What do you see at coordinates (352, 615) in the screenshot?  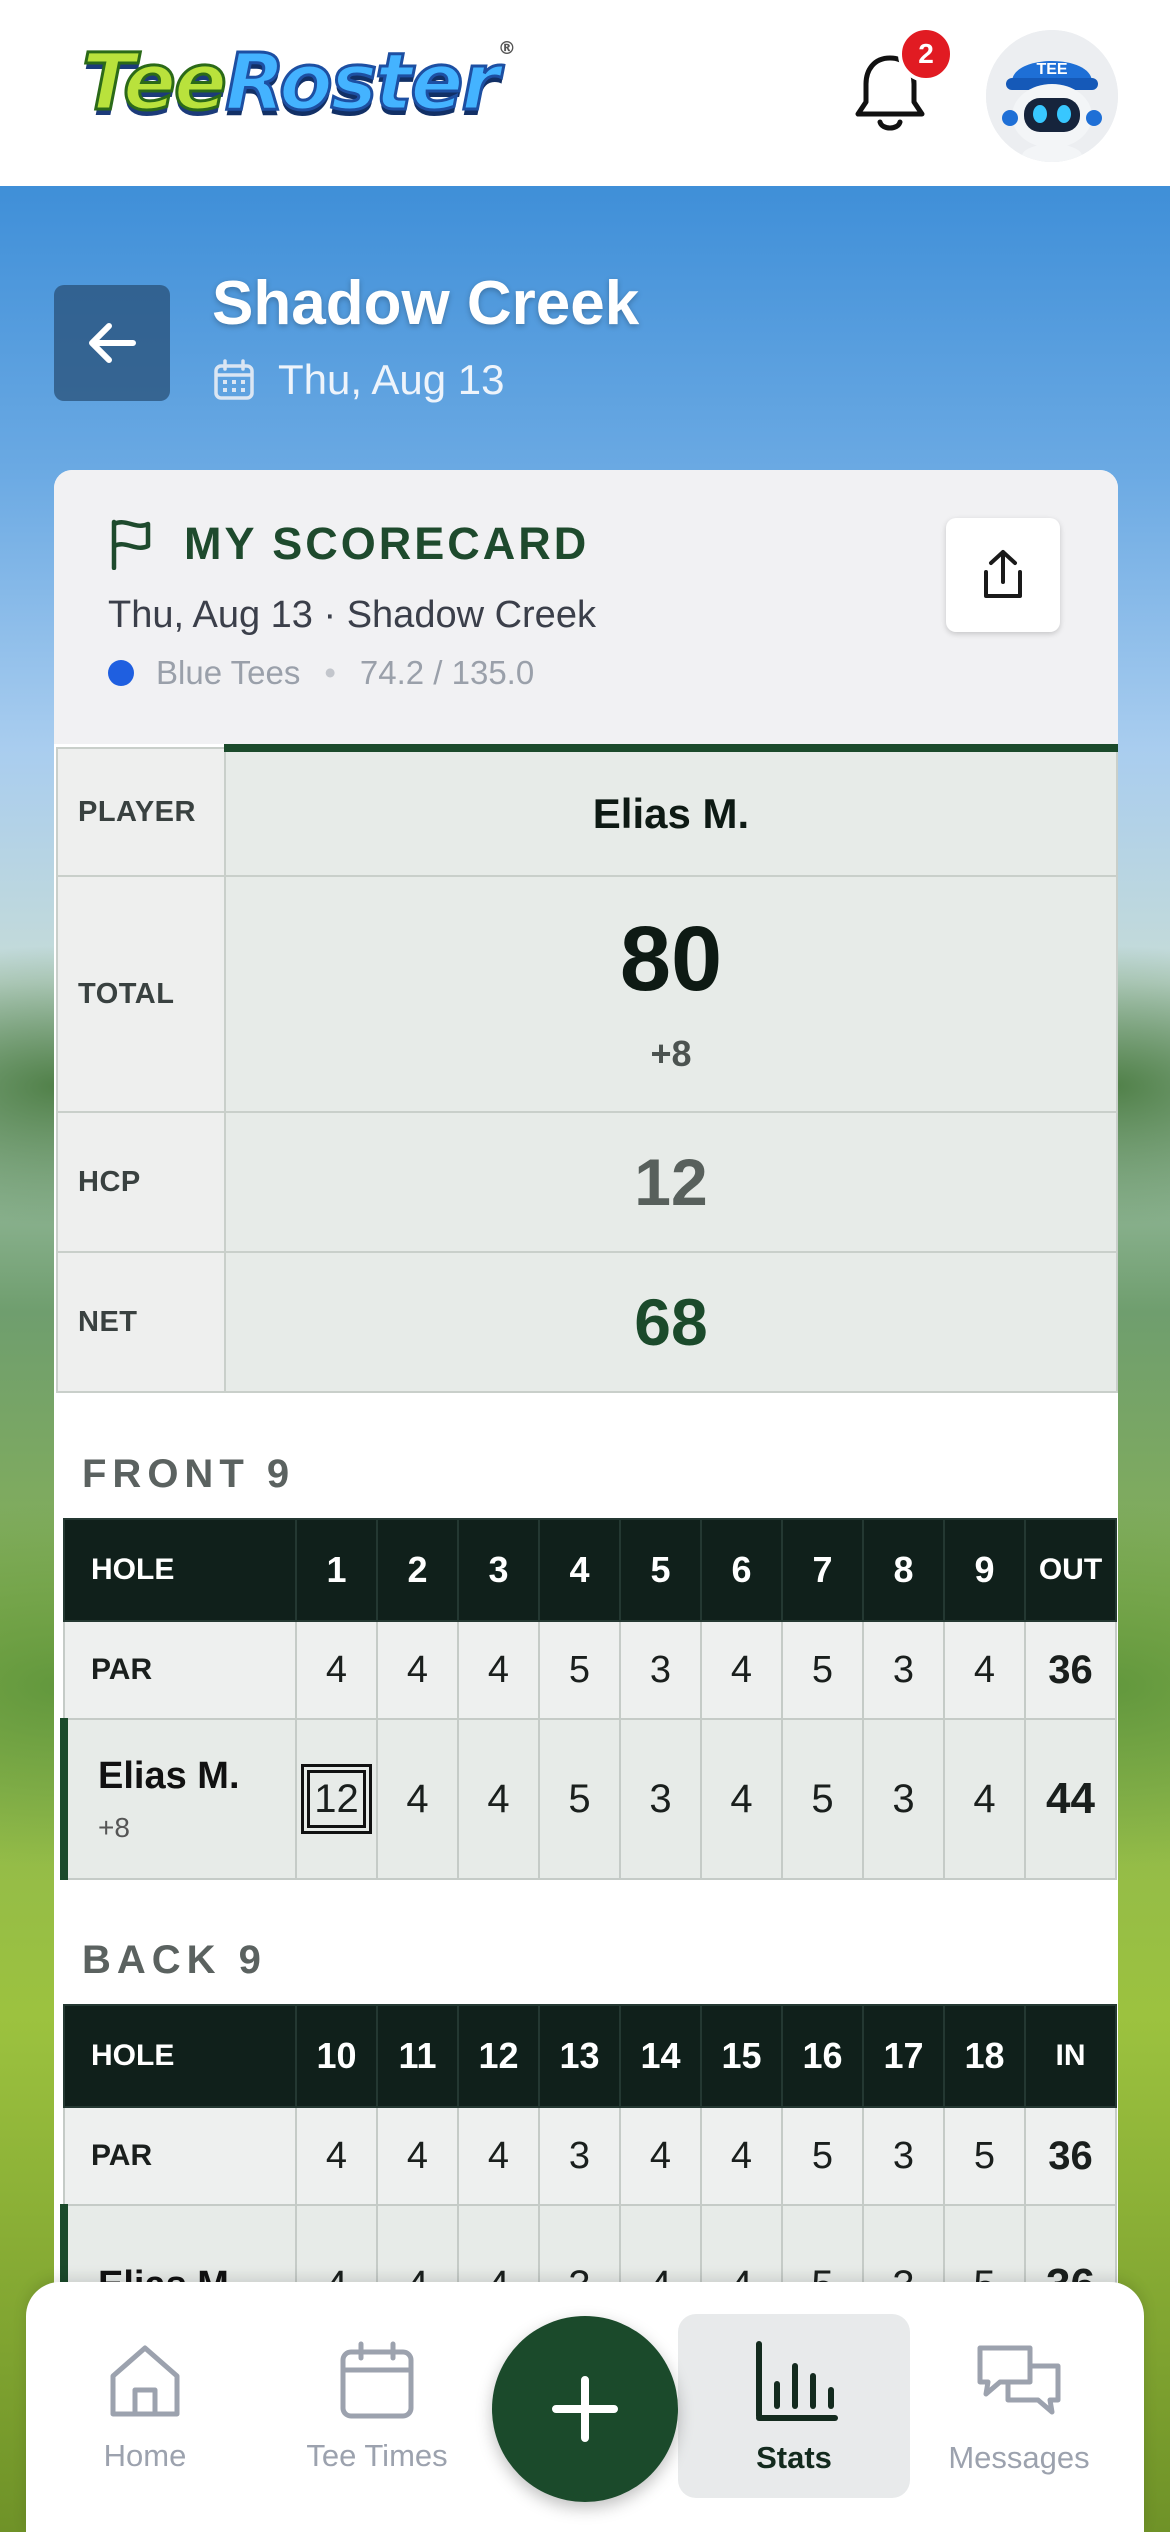 I see `scorecard-subtitle: Thu, Aug 13 · Shadow Creek` at bounding box center [352, 615].